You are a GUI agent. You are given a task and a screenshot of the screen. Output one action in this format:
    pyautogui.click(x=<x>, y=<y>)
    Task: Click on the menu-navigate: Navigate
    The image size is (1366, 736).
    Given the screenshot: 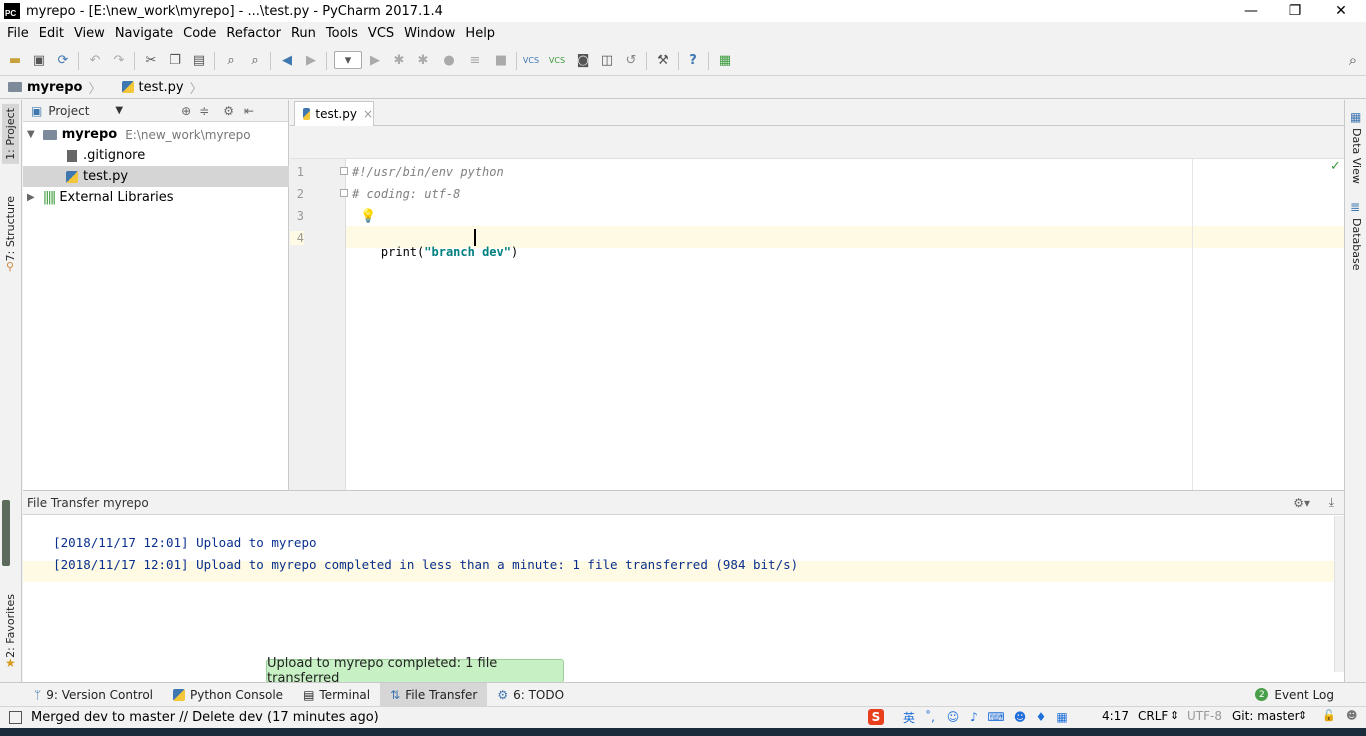 What is the action you would take?
    pyautogui.click(x=144, y=33)
    